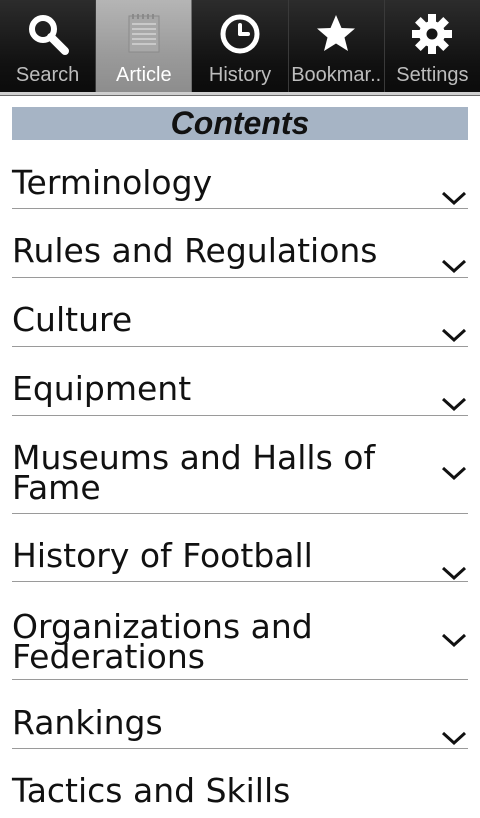 The height and width of the screenshot is (818, 480). Describe the element at coordinates (240, 714) in the screenshot. I see `contents-item-rankings: Rankings` at that location.